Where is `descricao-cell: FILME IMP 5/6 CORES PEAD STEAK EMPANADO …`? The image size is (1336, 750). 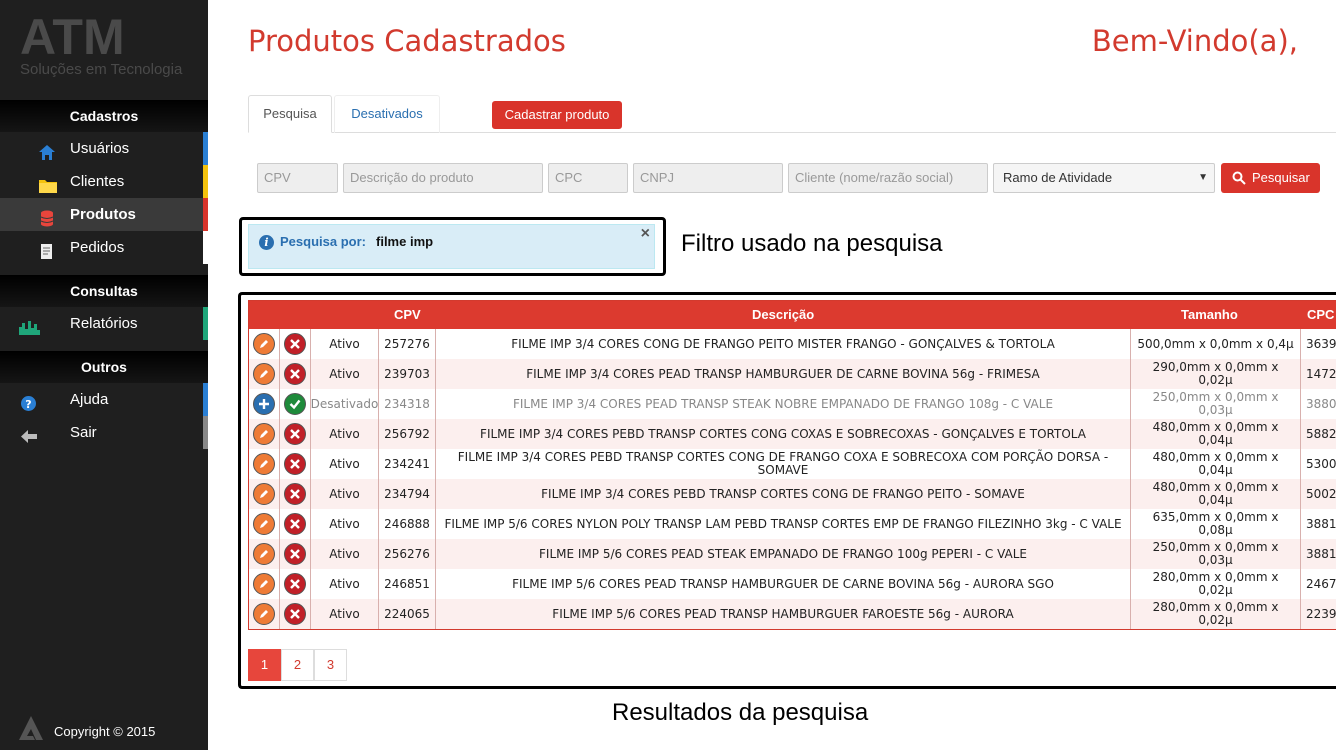 descricao-cell: FILME IMP 5/6 CORES PEAD STEAK EMPANADO … is located at coordinates (783, 554).